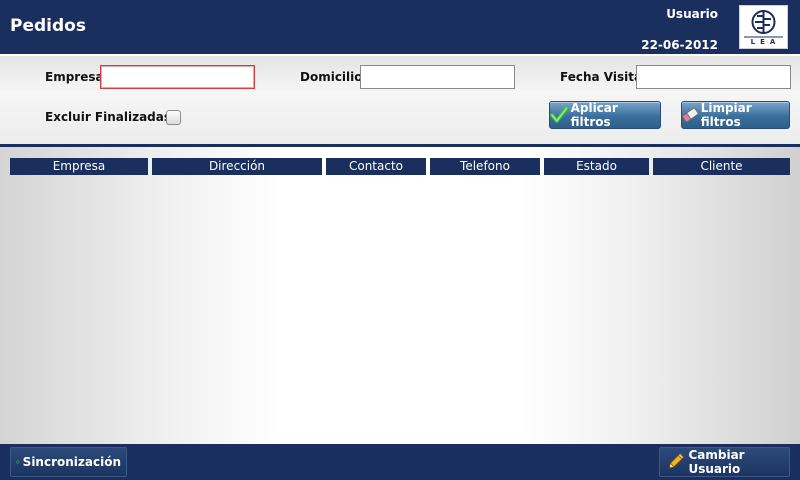 This screenshot has height=480, width=800. Describe the element at coordinates (237, 166) in the screenshot. I see `column-header-direccion: Dirección` at that location.